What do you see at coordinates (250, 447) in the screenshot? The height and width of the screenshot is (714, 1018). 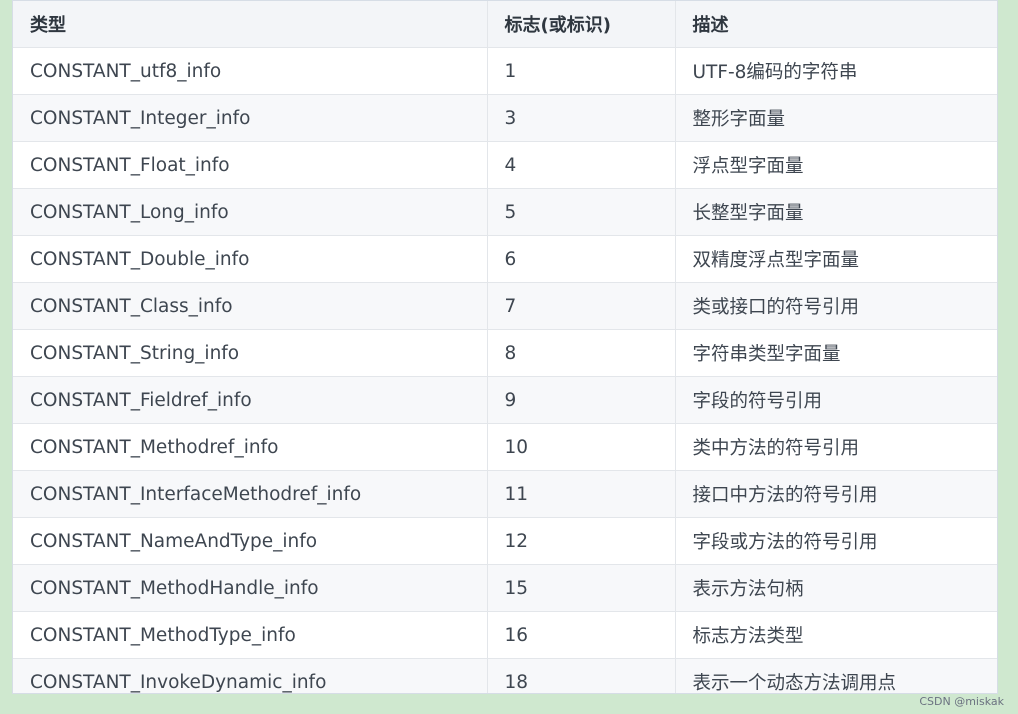 I see `cell-type: CONSTANT_Methodref_info` at bounding box center [250, 447].